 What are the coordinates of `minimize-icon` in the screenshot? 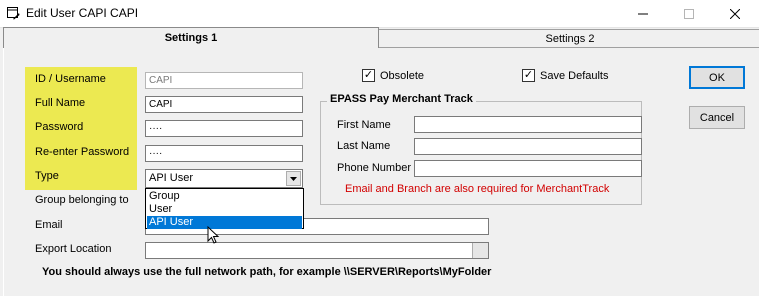 It's located at (643, 14).